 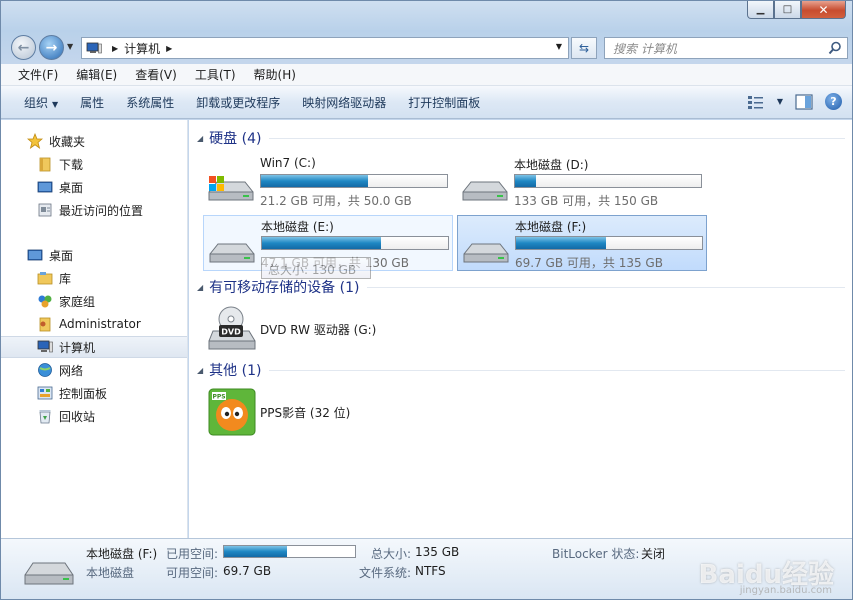 I want to click on user-folder-icon, so click(x=45, y=324).